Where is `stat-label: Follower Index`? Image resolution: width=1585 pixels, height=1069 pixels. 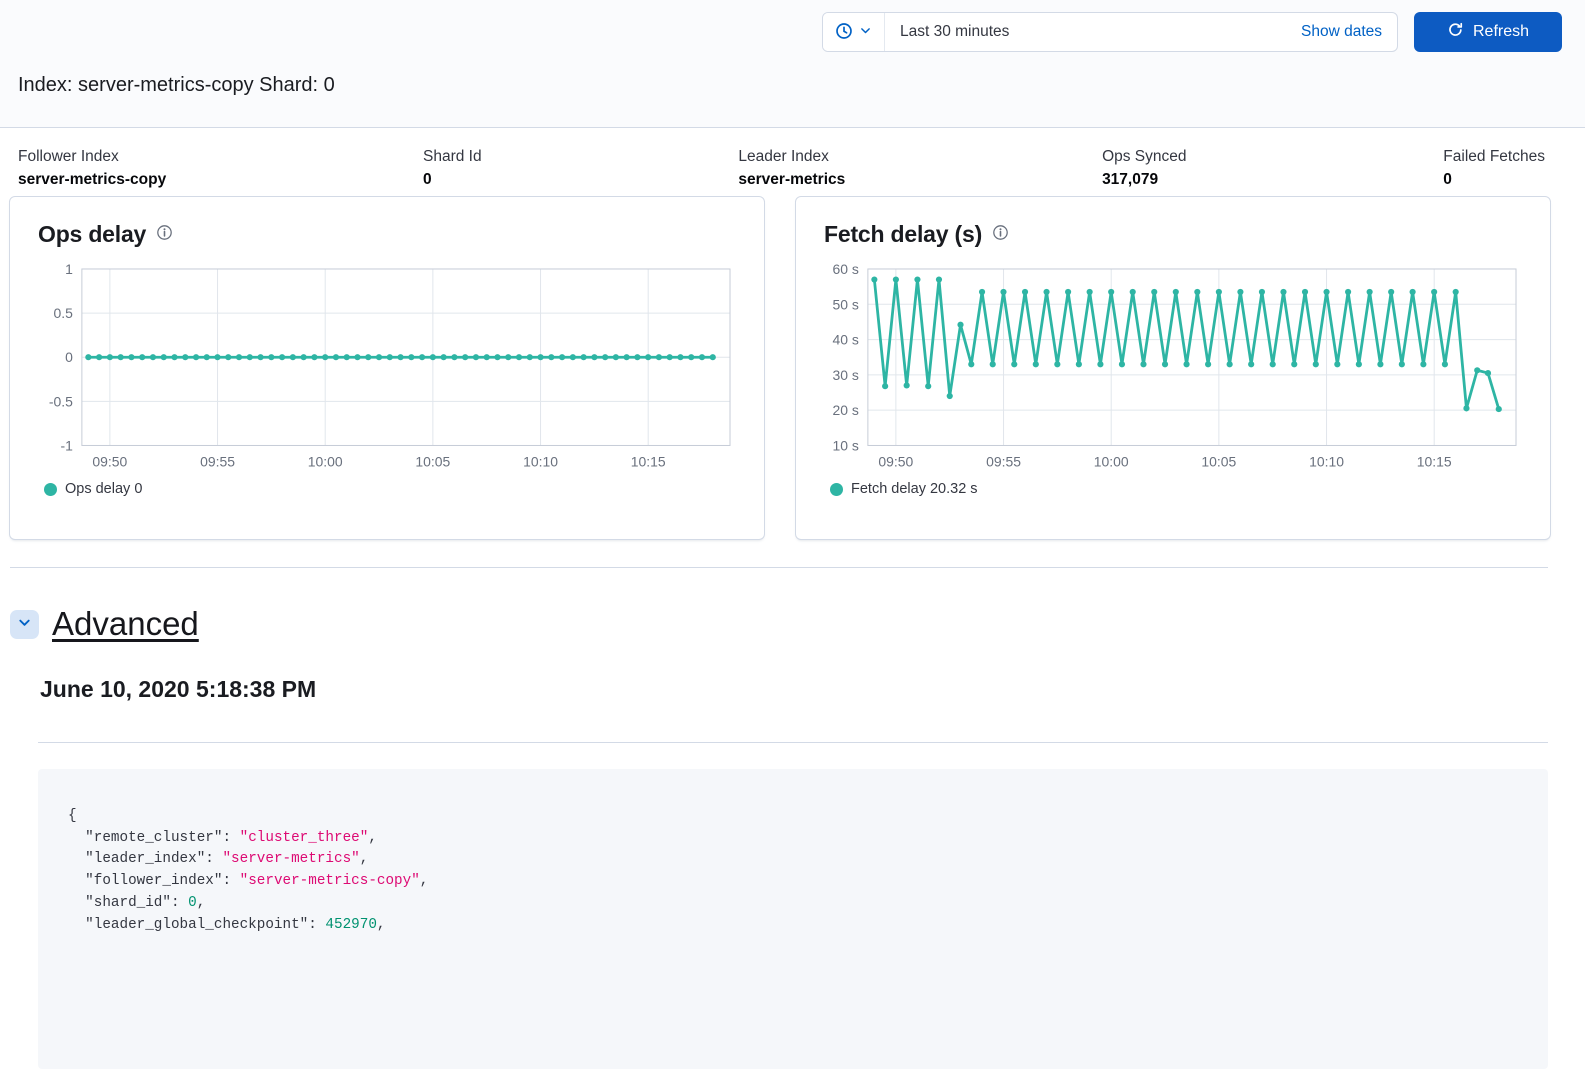
stat-label: Follower Index is located at coordinates (68, 156).